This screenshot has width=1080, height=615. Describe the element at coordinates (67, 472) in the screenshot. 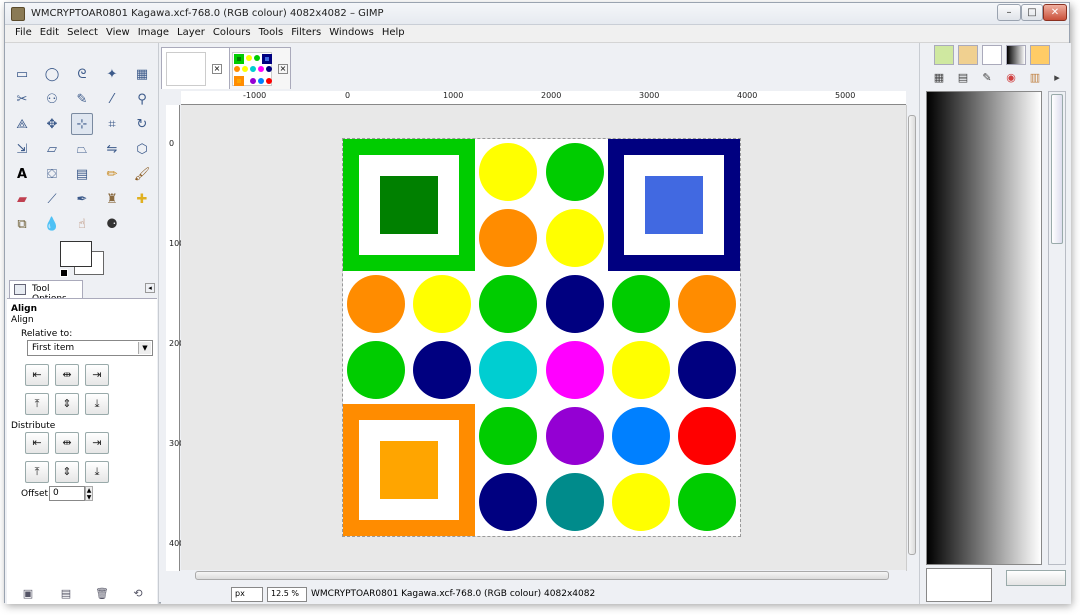

I see `distribute-middle-button: ⇕` at that location.